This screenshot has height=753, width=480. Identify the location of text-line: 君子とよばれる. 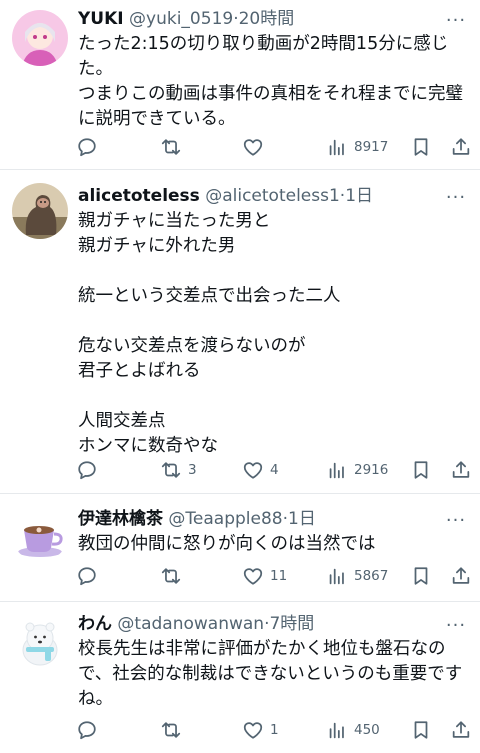
(139, 371).